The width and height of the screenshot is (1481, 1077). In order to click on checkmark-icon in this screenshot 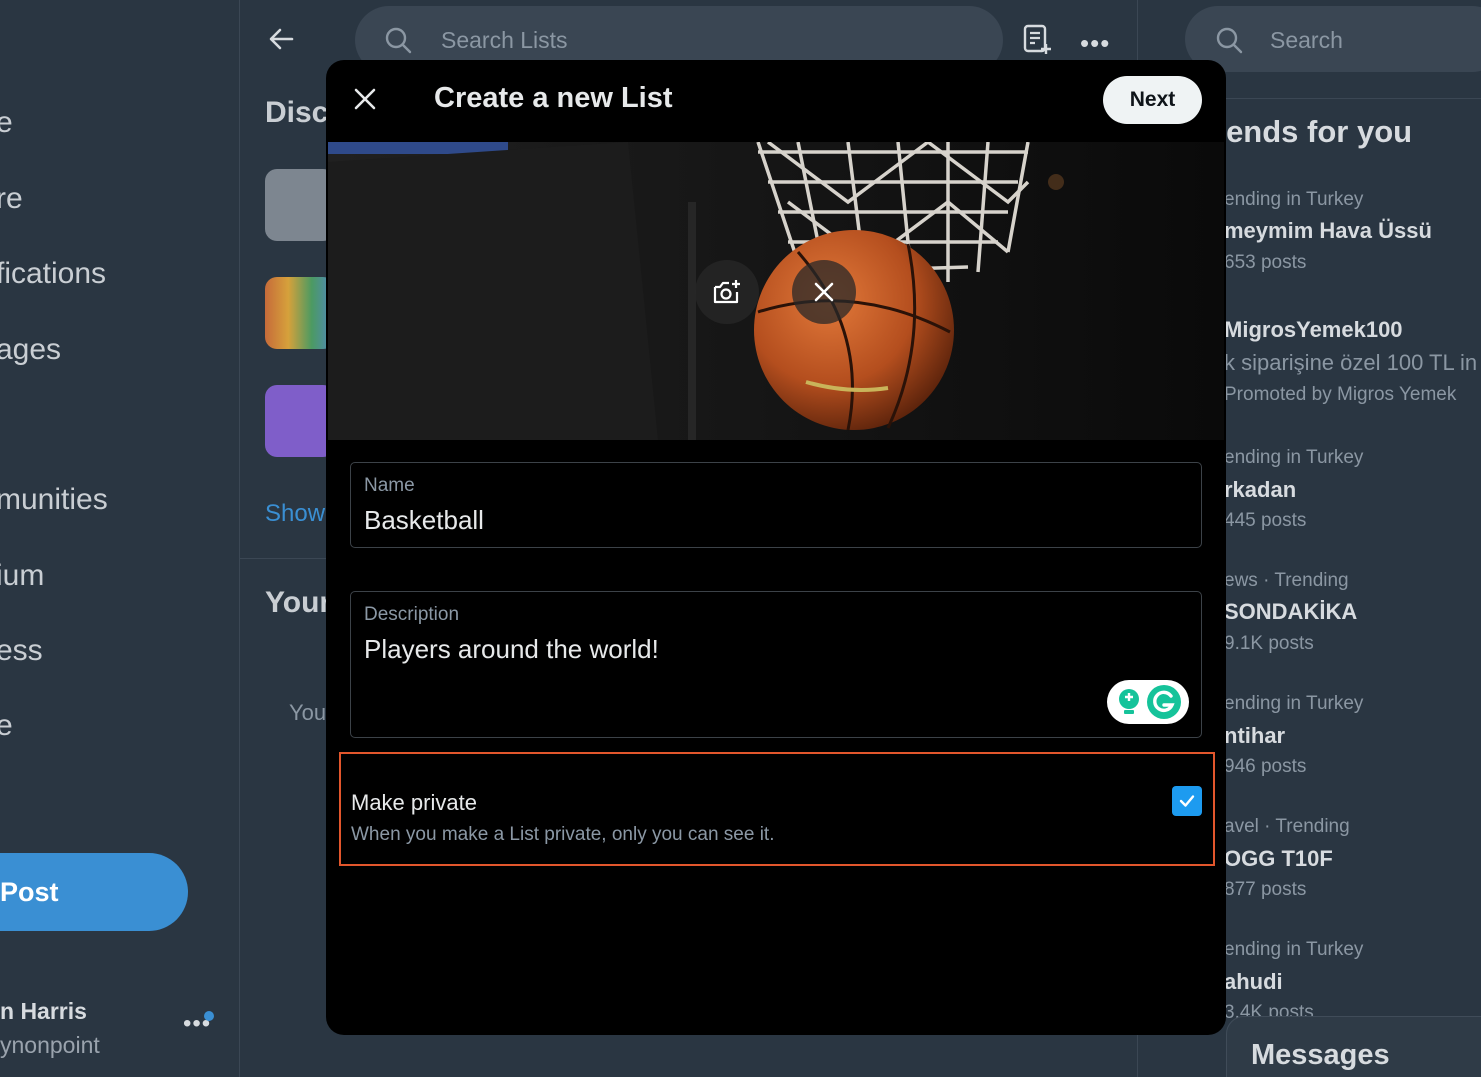, I will do `click(1187, 801)`.